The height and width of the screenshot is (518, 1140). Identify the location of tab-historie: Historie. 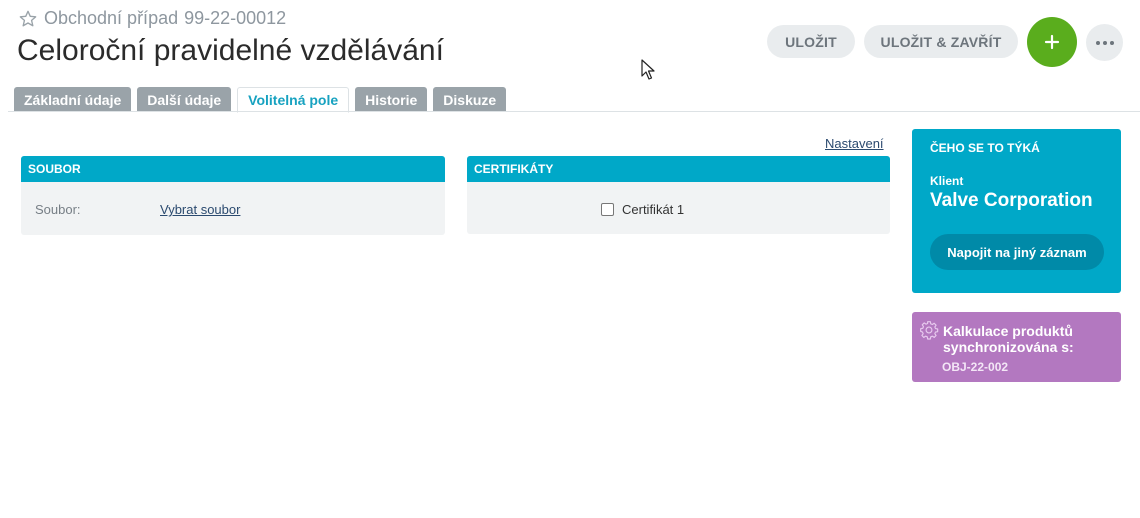
(391, 99).